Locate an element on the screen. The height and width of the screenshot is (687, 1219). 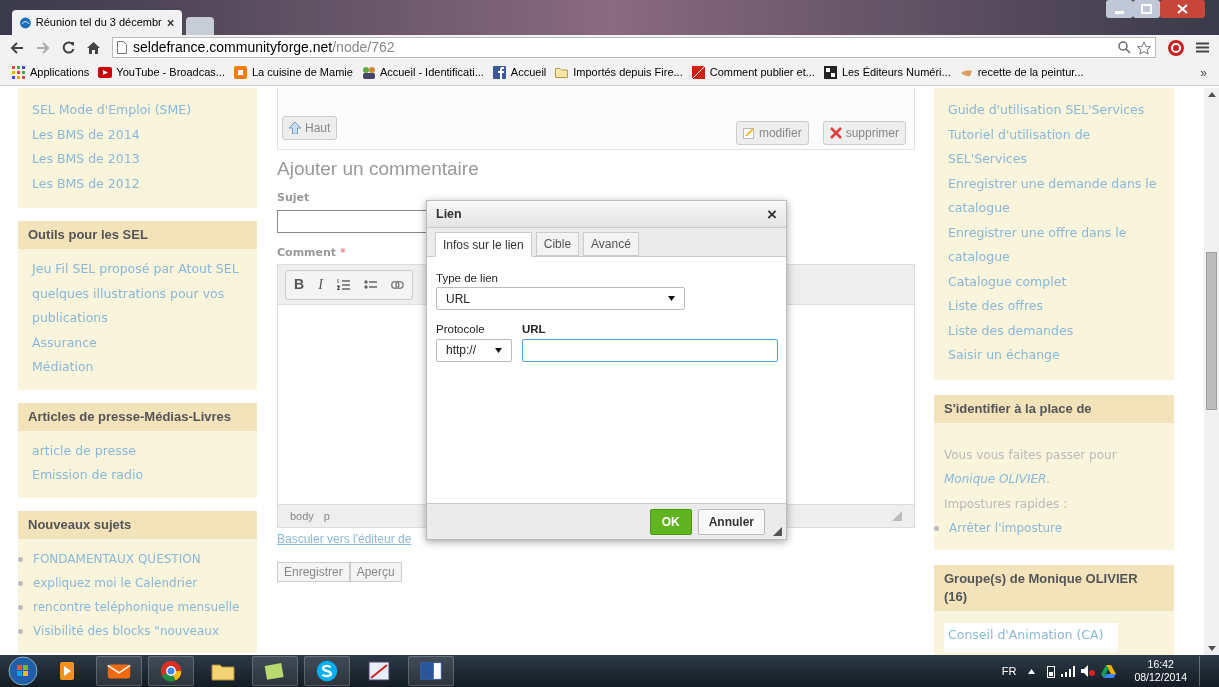
bookmark-link: Accueil is located at coordinates (528, 72).